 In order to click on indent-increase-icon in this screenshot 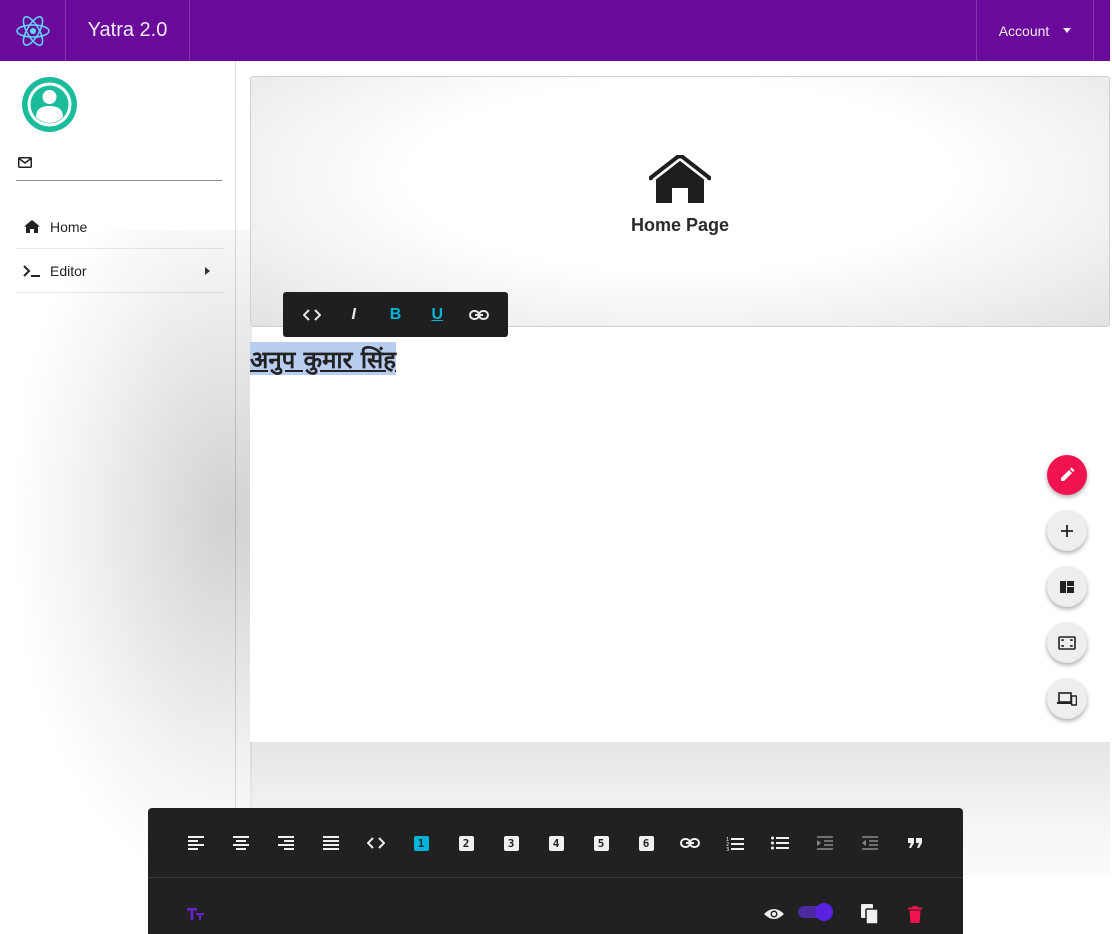, I will do `click(825, 843)`.